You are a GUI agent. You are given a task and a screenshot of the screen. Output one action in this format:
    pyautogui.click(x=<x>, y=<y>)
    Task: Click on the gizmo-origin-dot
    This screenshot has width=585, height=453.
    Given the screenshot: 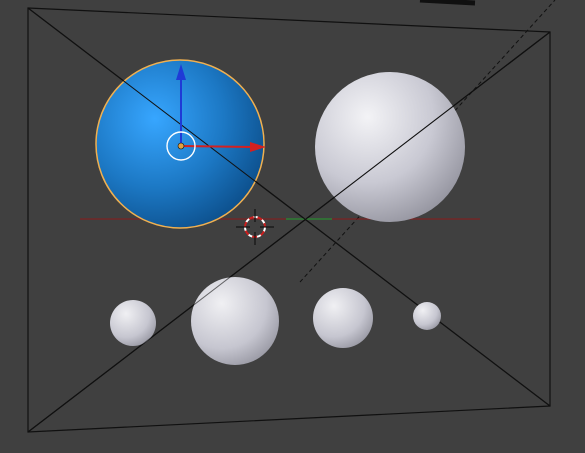 What is the action you would take?
    pyautogui.click(x=181, y=146)
    